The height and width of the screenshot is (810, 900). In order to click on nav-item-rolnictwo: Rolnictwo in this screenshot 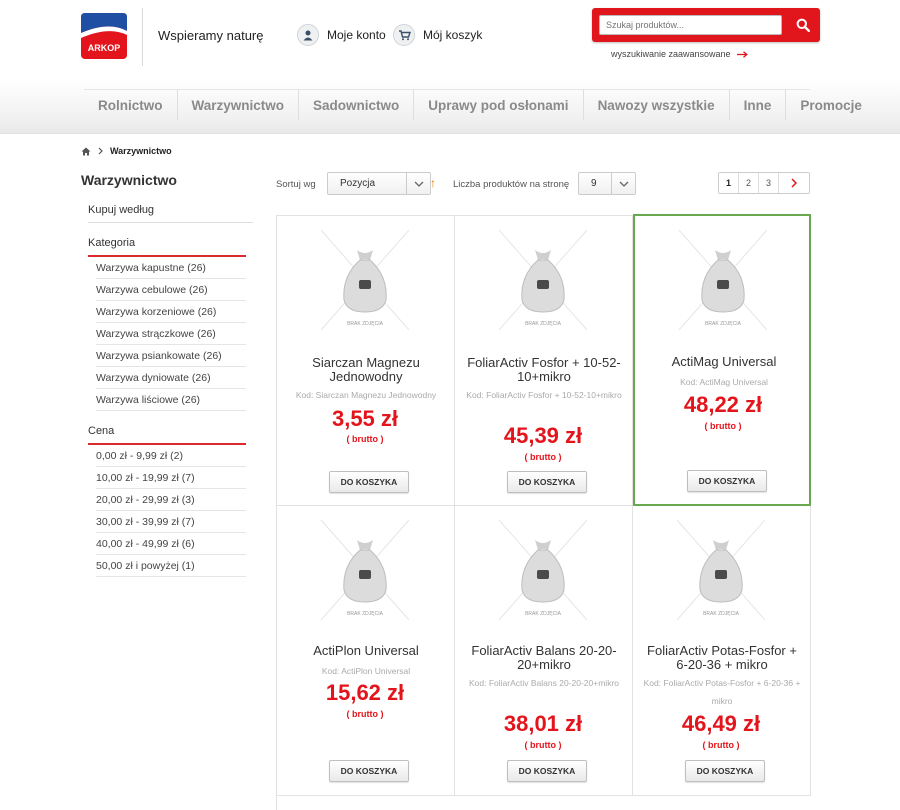, I will do `click(131, 105)`.